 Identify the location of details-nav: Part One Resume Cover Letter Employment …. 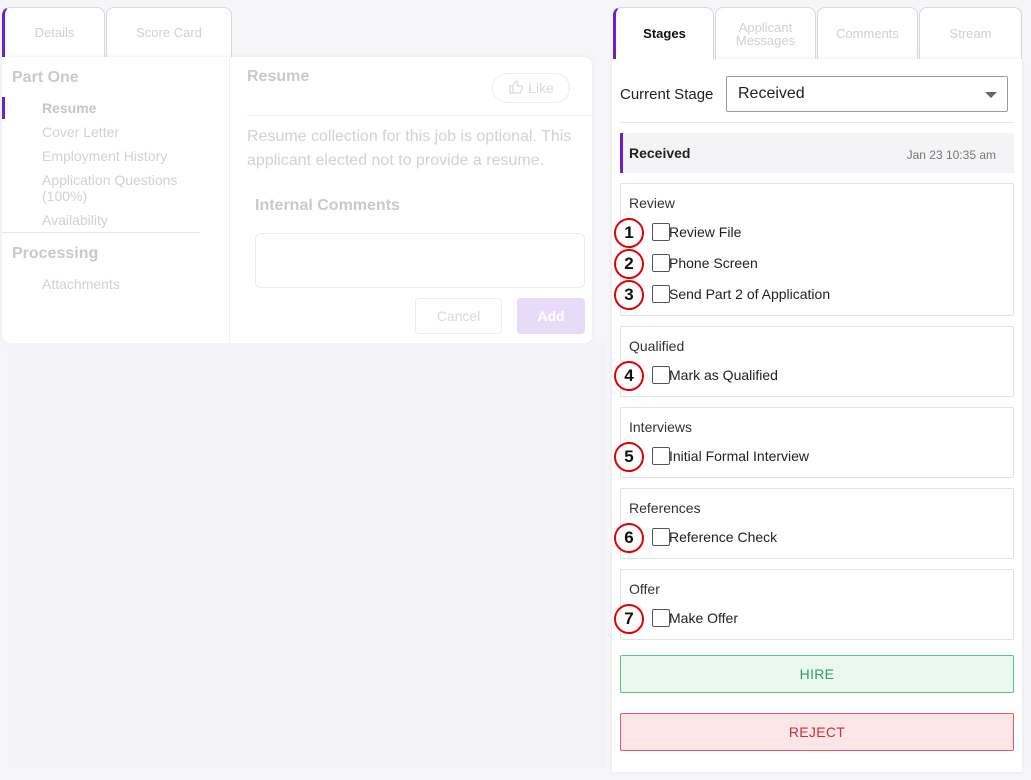
(116, 200).